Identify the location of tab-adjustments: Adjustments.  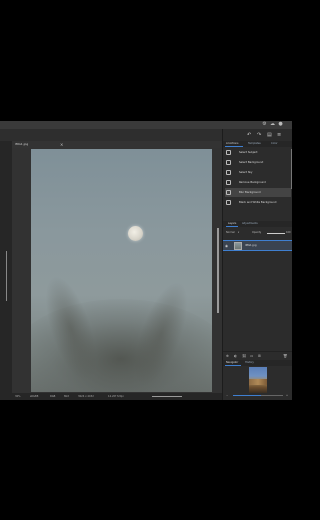
(250, 224).